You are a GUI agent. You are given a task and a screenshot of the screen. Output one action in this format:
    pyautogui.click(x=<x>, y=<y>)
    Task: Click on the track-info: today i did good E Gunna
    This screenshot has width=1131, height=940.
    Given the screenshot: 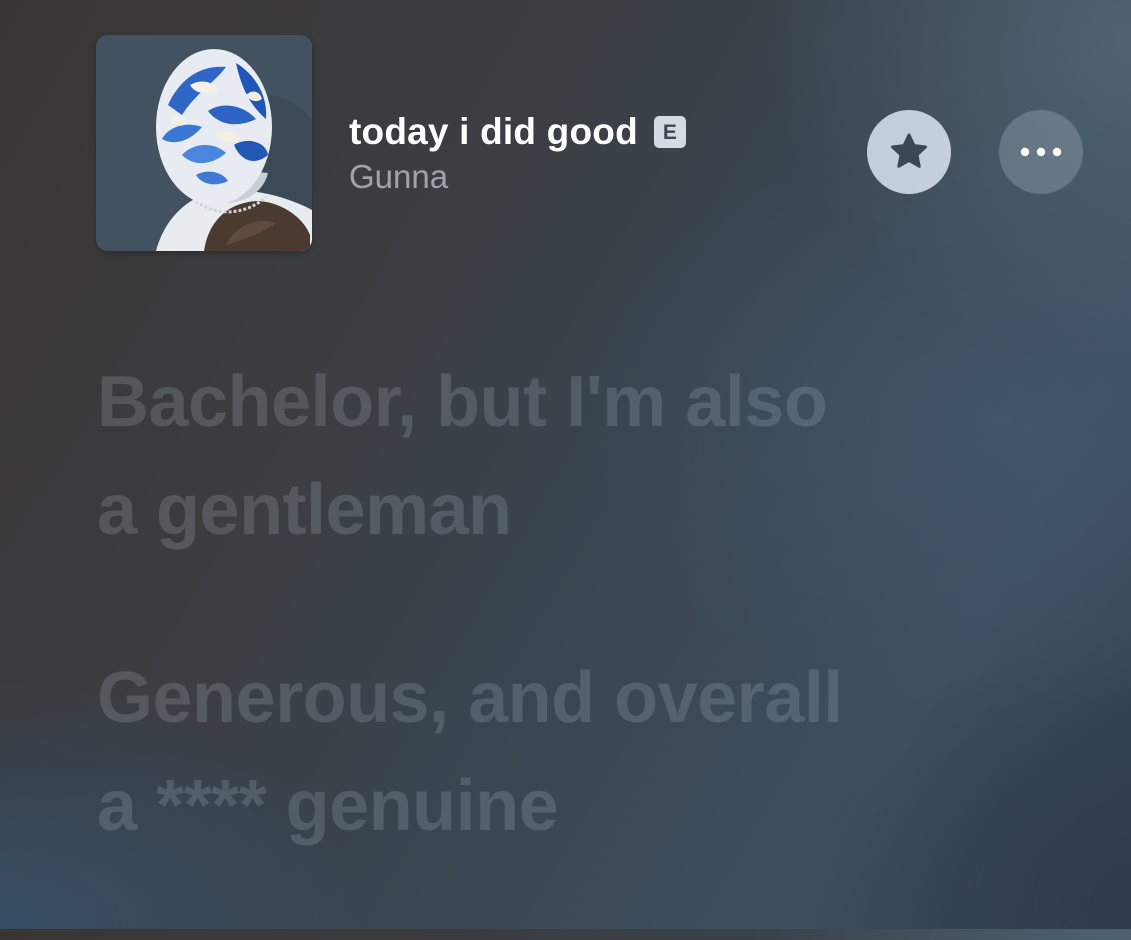 What is the action you would take?
    pyautogui.click(x=517, y=153)
    